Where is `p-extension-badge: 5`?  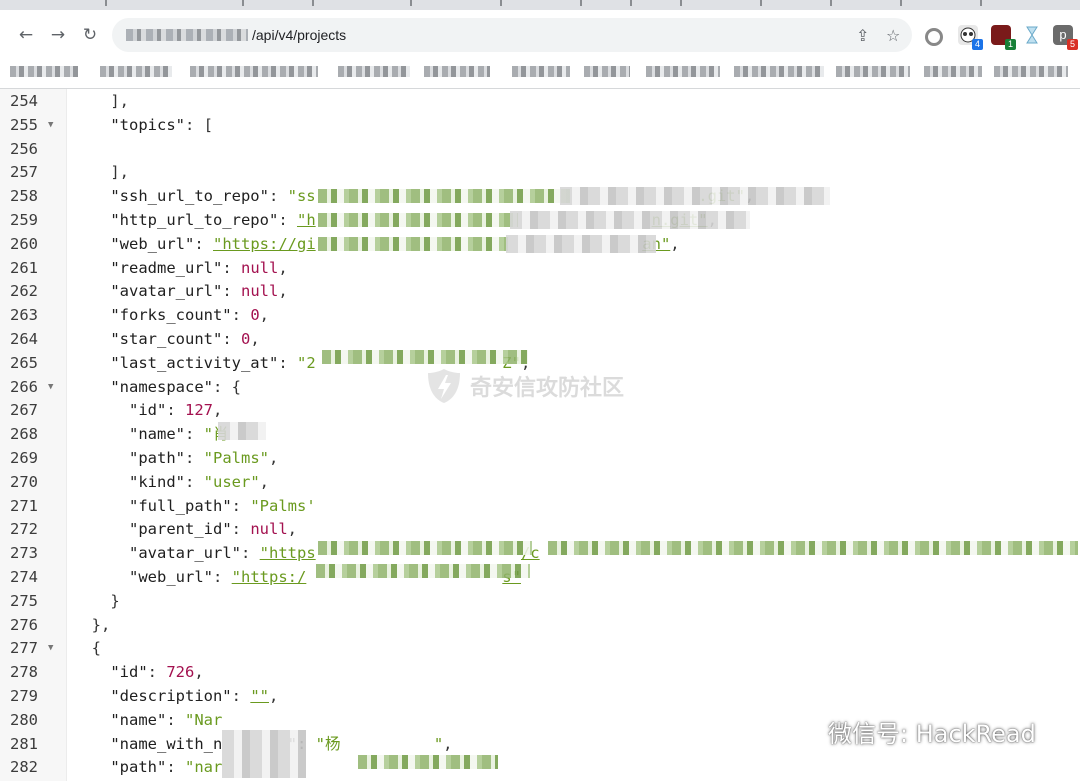
p-extension-badge: 5 is located at coordinates (1072, 44).